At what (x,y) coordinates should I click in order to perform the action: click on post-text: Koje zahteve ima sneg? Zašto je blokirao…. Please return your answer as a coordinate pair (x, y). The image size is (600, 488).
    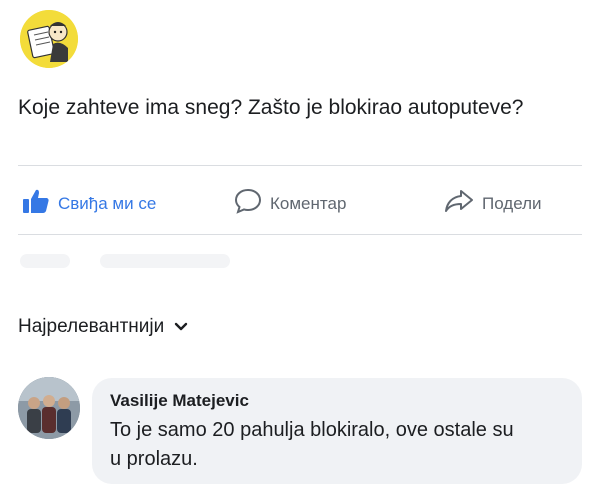
    Looking at the image, I should click on (271, 107).